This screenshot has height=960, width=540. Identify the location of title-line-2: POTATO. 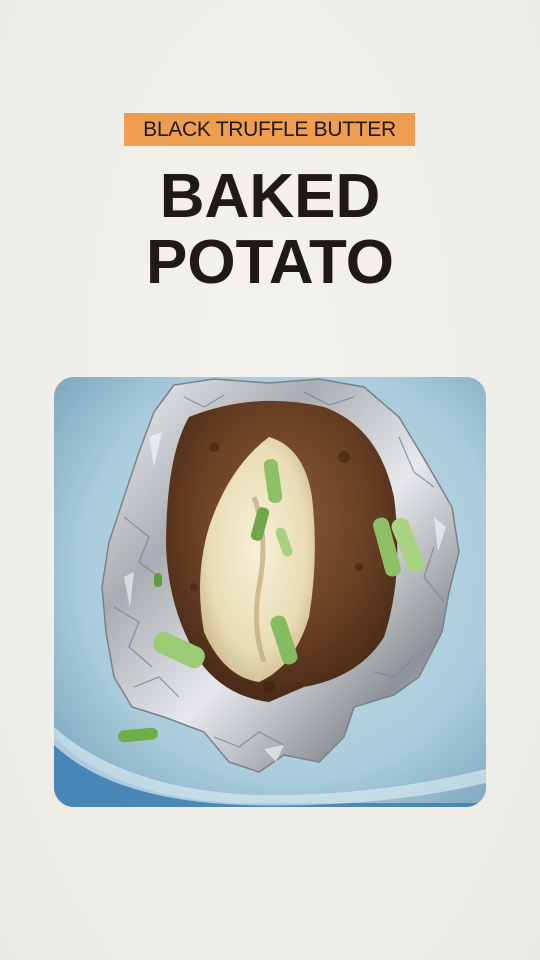
(270, 262).